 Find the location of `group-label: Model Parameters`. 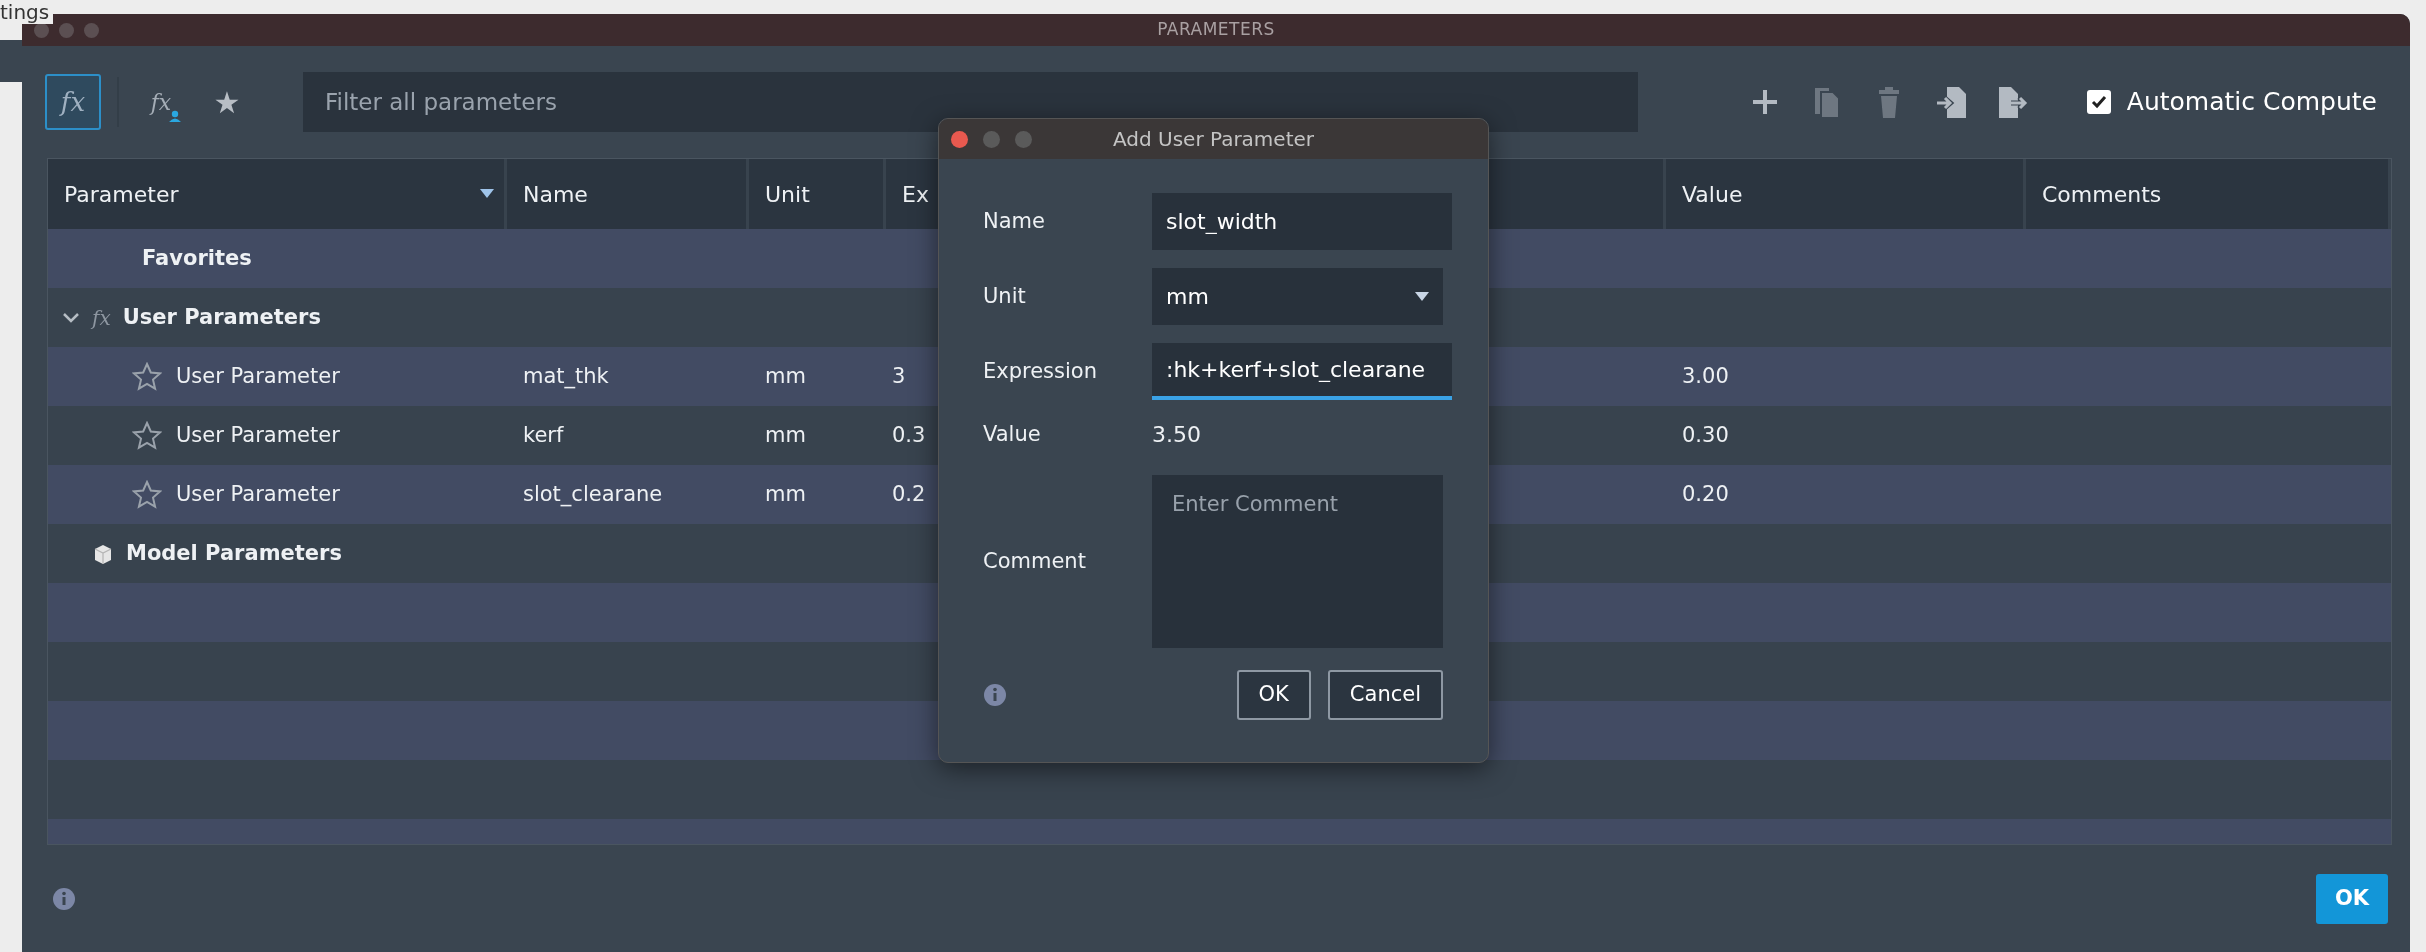

group-label: Model Parameters is located at coordinates (234, 553).